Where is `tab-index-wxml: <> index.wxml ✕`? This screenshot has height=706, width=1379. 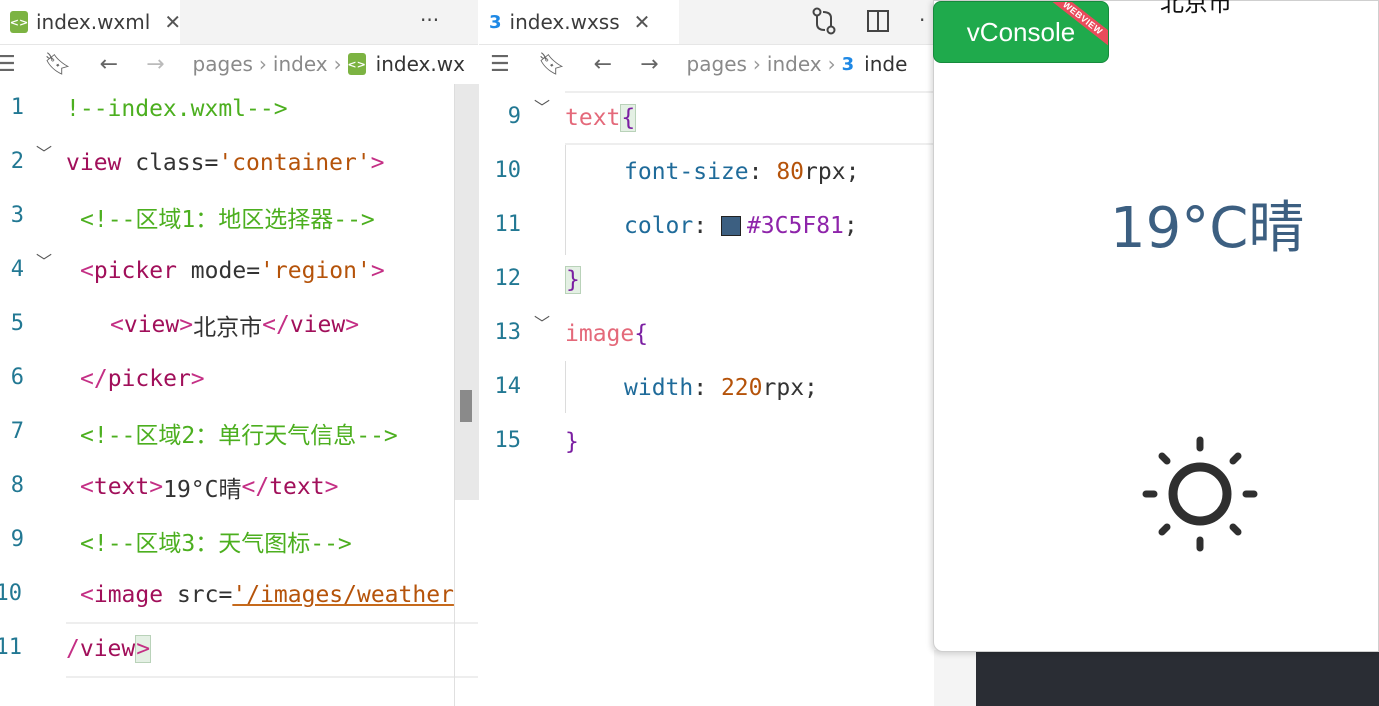
tab-index-wxml: <> index.wxml ✕ is located at coordinates (90, 22).